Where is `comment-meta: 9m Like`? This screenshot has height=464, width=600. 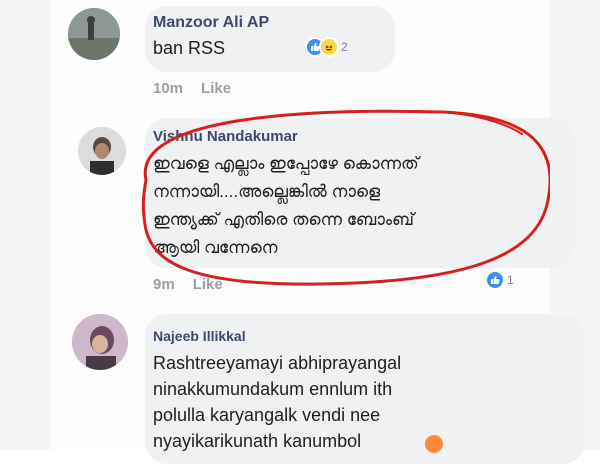 comment-meta: 9m Like is located at coordinates (197, 284).